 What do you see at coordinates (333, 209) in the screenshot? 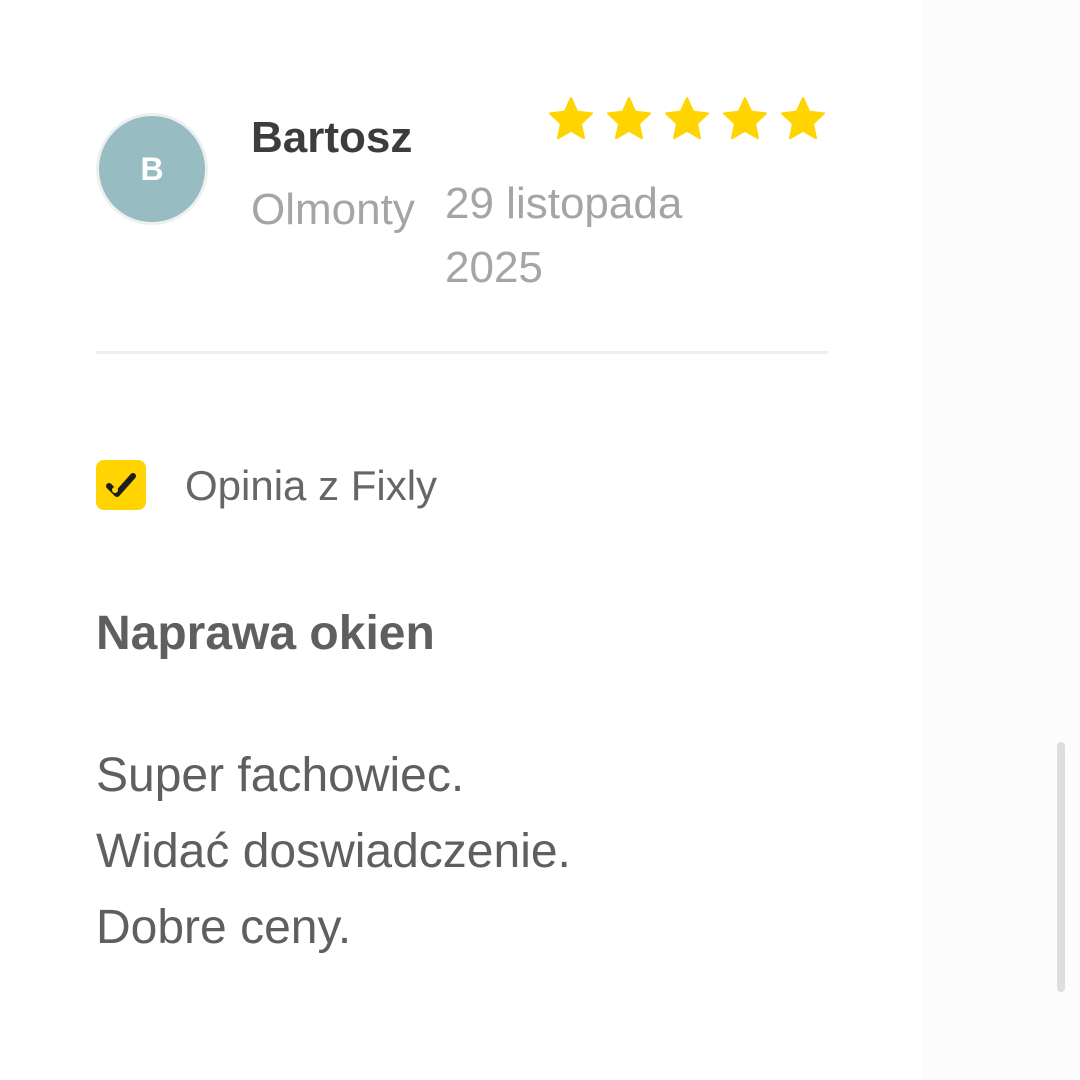
I see `reviewer-city: Olmonty` at bounding box center [333, 209].